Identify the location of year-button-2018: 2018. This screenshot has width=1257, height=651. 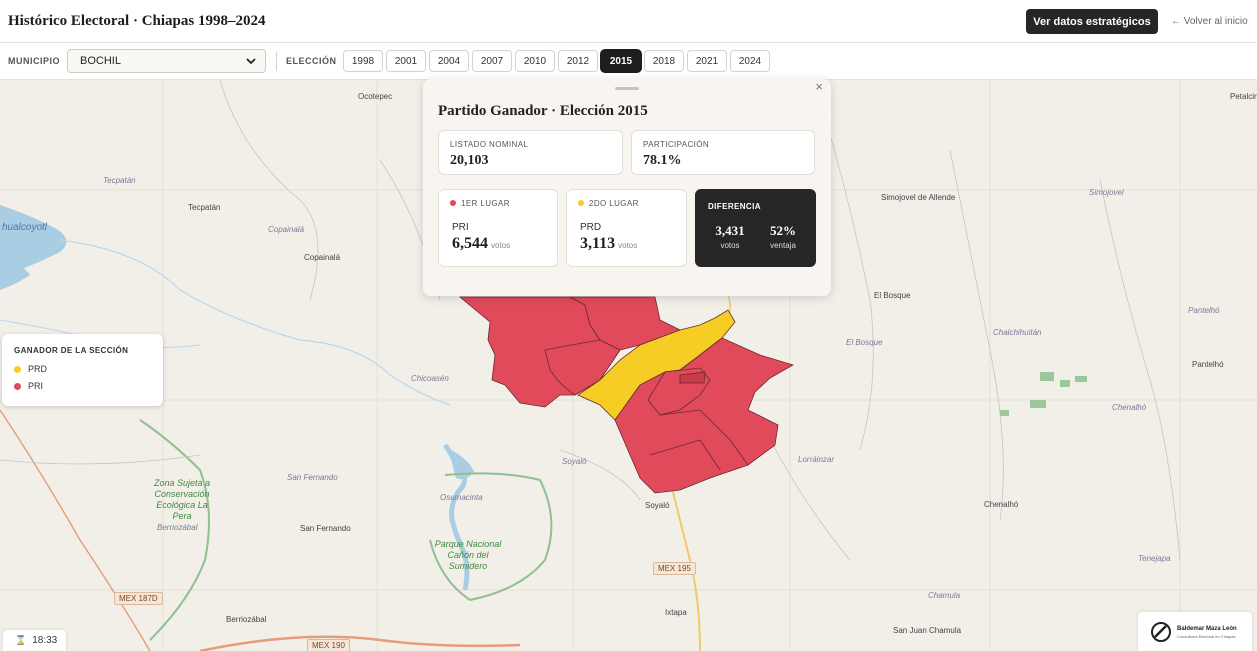
(664, 61).